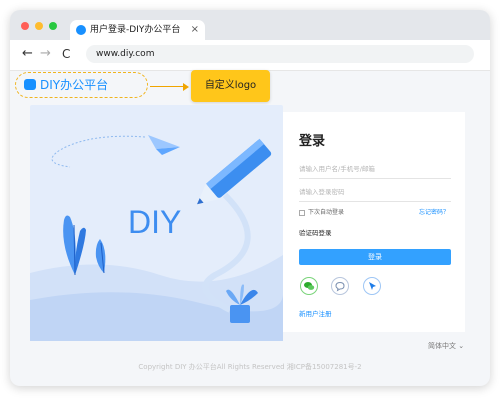 The height and width of the screenshot is (398, 500). Describe the element at coordinates (45, 54) in the screenshot. I see `forward-arrow-icon: →` at that location.